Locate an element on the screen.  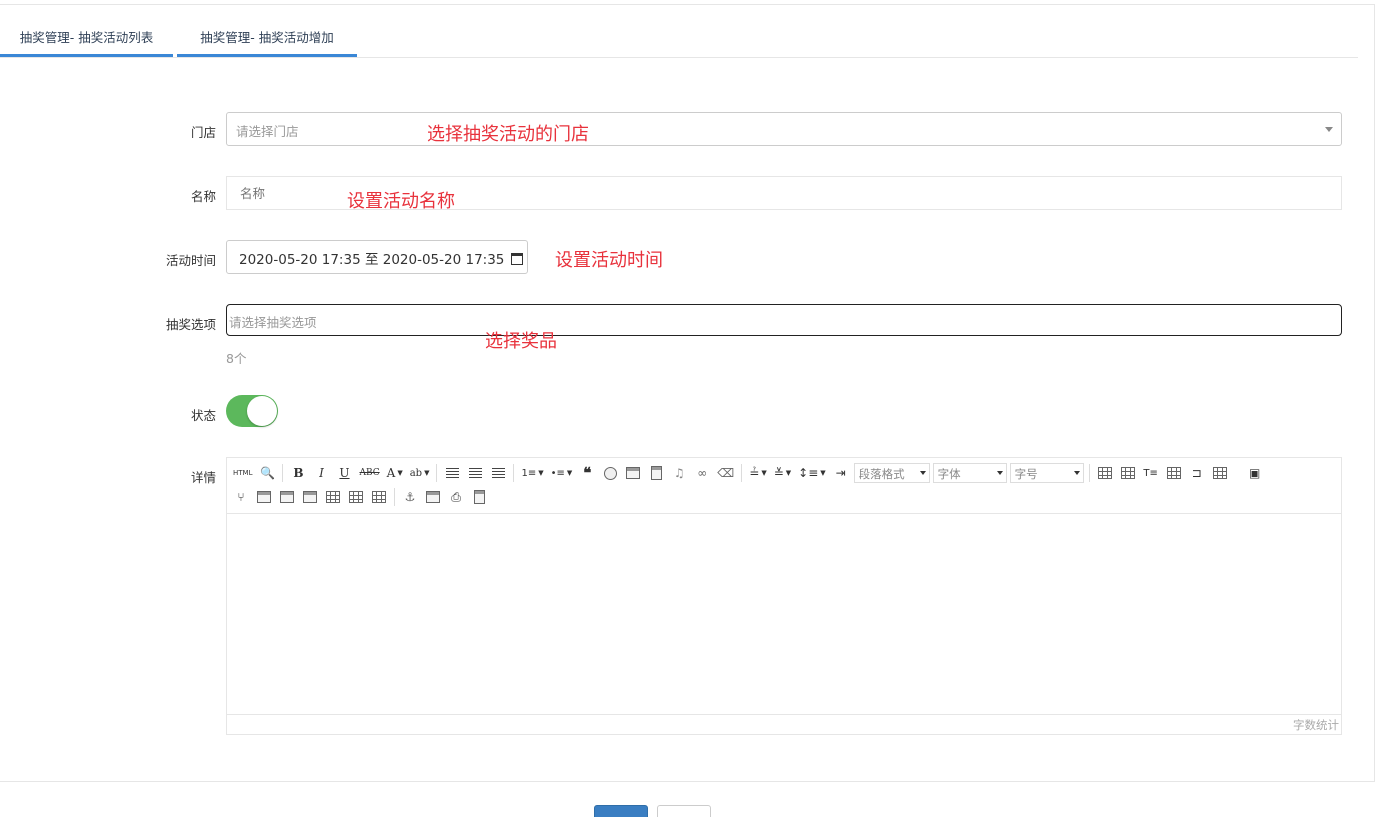
align-center-icon is located at coordinates (475, 473).